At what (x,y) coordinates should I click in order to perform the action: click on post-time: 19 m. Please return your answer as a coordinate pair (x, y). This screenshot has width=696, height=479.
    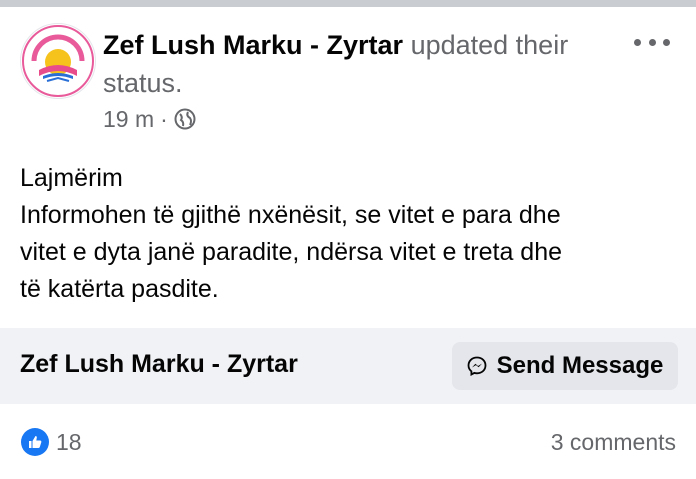
    Looking at the image, I should click on (128, 119).